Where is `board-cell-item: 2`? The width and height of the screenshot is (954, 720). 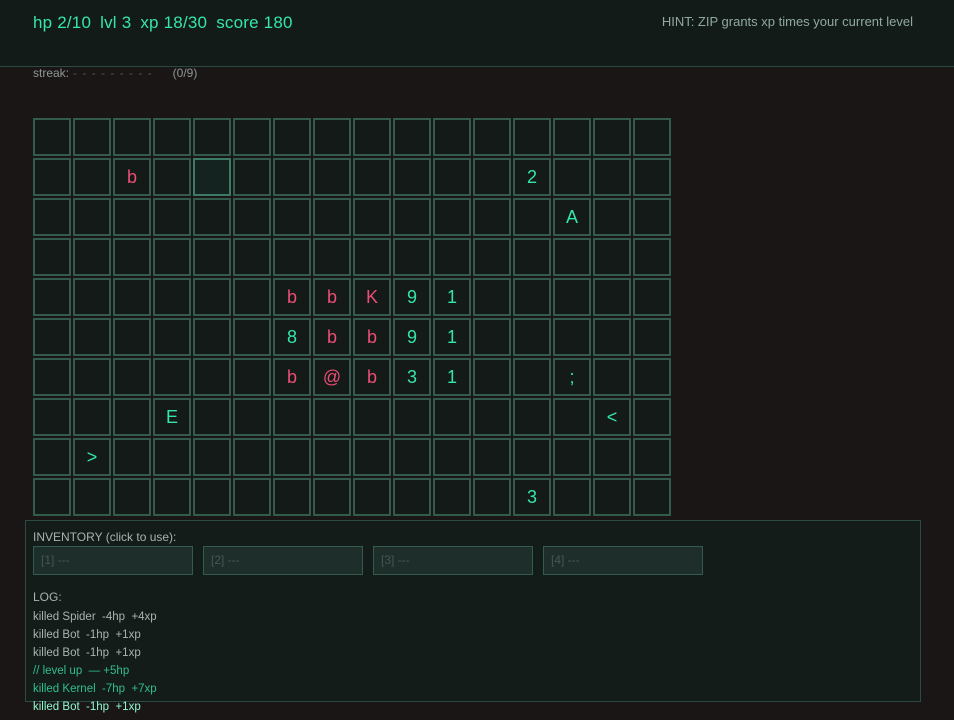
board-cell-item: 2 is located at coordinates (532, 177).